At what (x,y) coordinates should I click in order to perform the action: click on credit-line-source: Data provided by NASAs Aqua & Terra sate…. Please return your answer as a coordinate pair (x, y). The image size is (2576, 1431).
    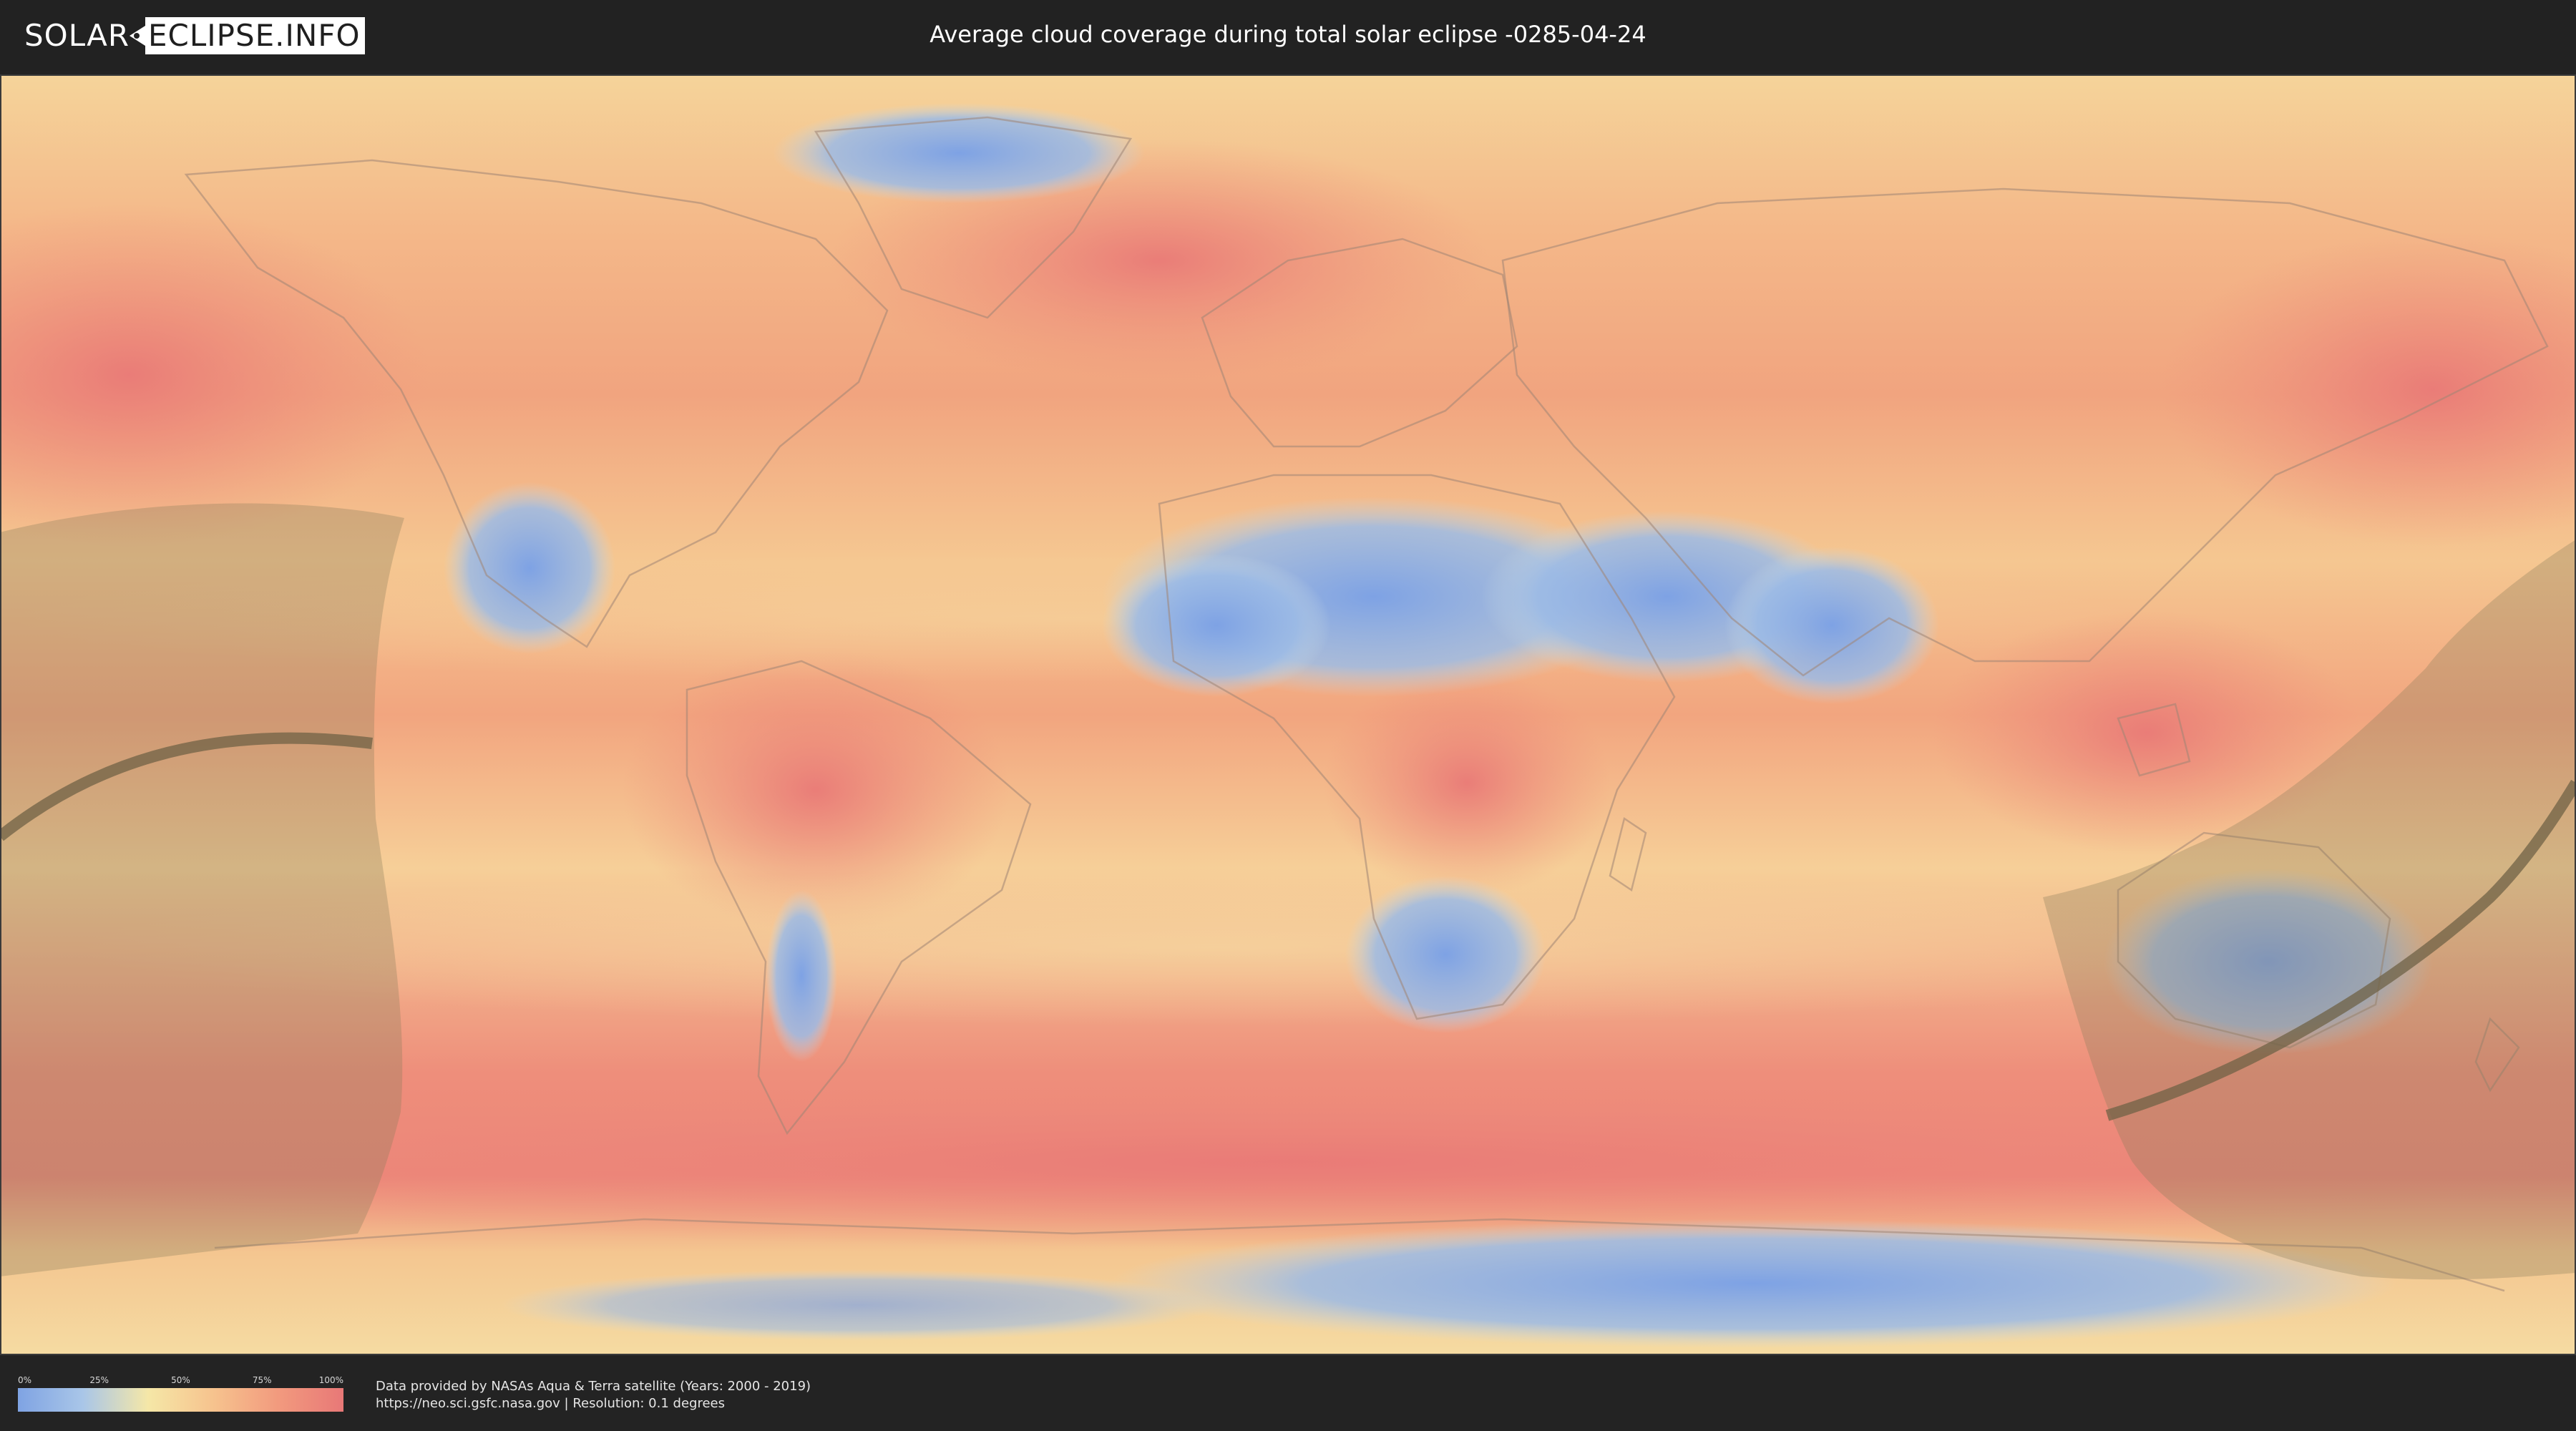
    Looking at the image, I should click on (593, 1386).